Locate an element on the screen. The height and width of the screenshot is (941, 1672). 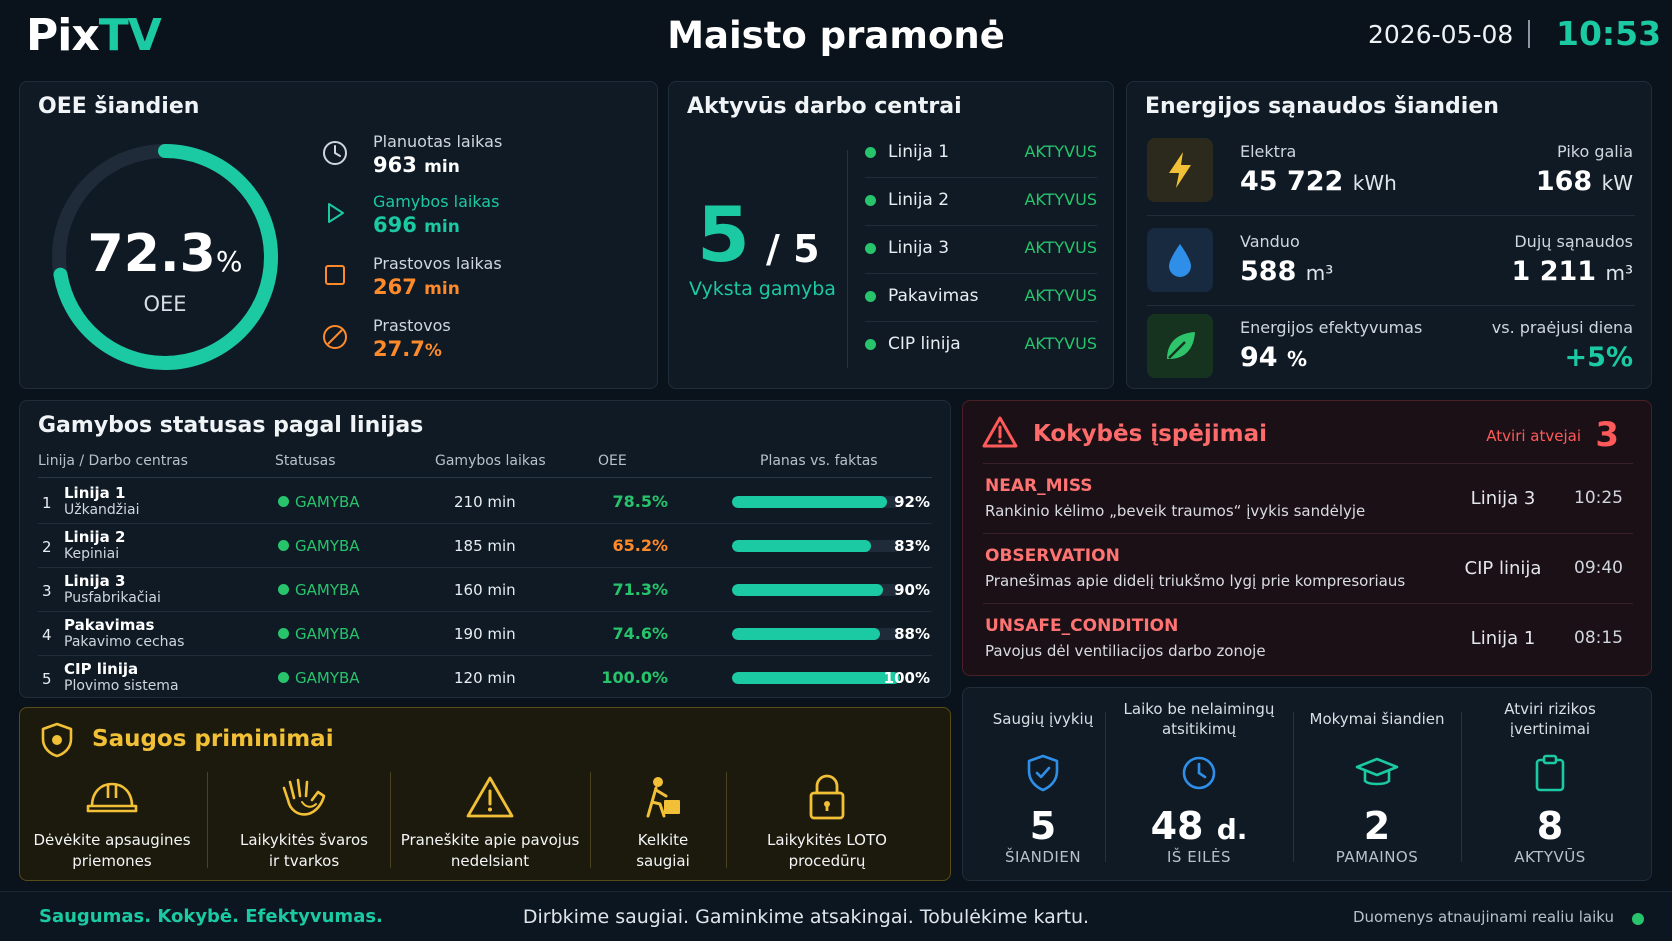
quality-location: Linija 1 is located at coordinates (1503, 638).